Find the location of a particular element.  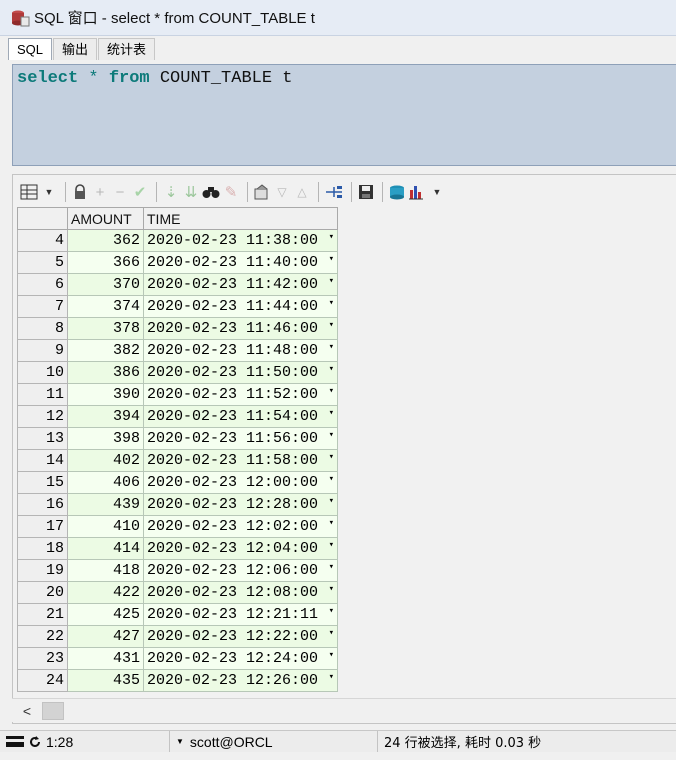

cell-time: 2020-02-23 12:08:00 ▾ is located at coordinates (240, 592).